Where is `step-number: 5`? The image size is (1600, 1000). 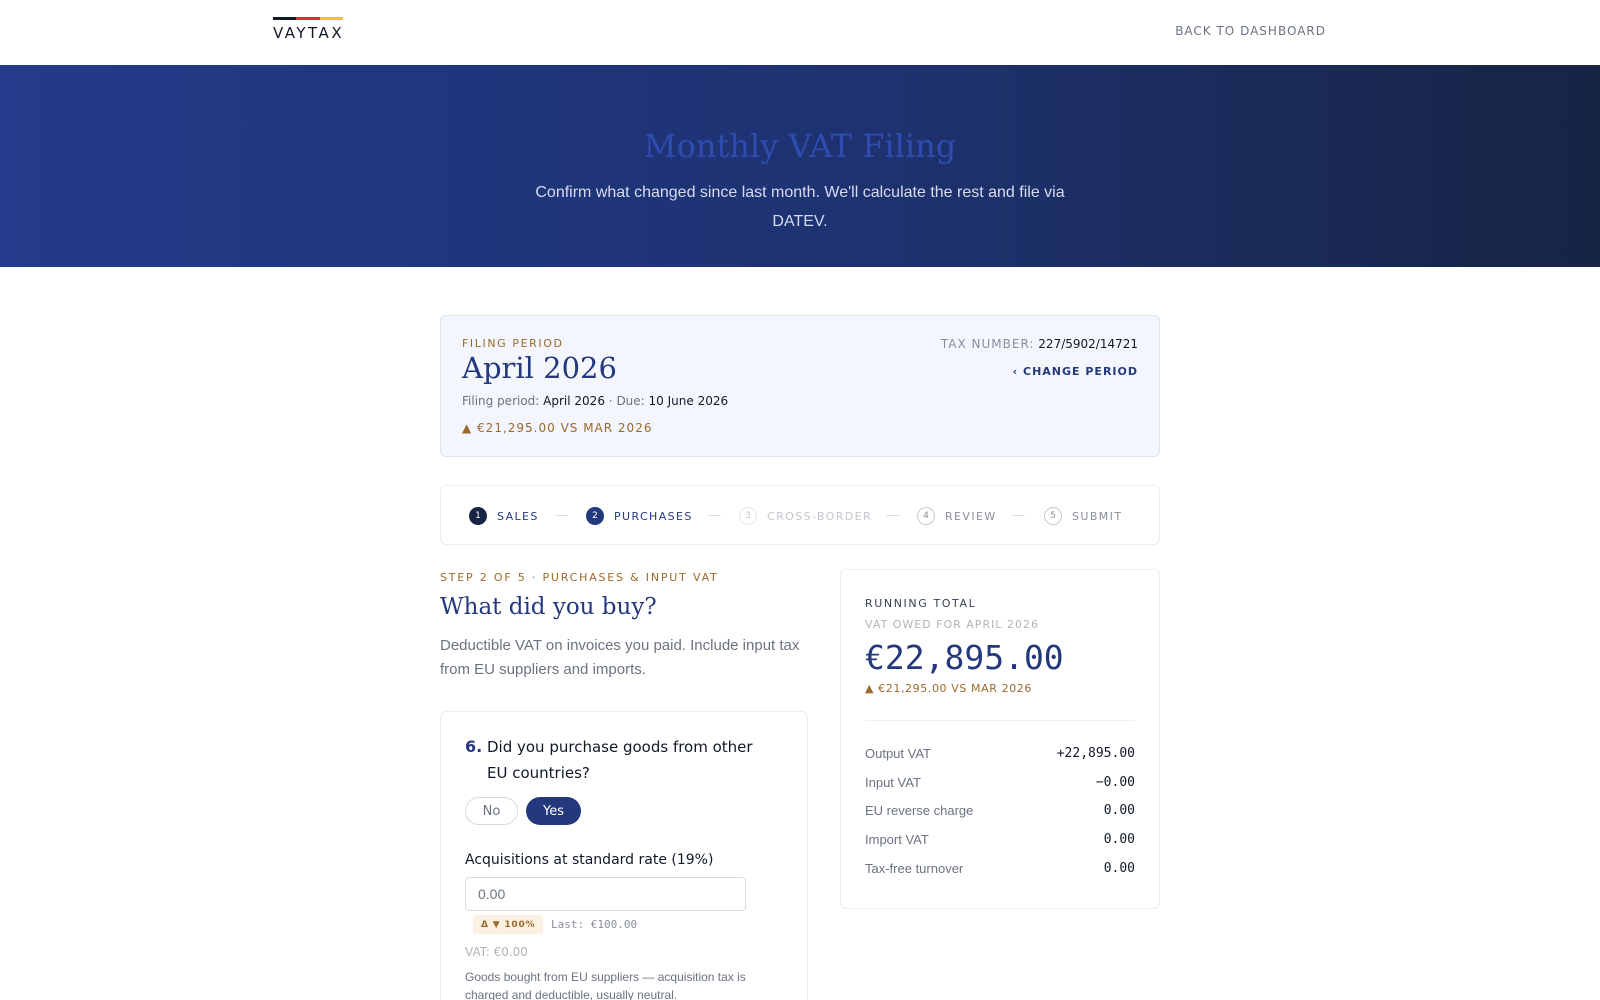
step-number: 5 is located at coordinates (1053, 516).